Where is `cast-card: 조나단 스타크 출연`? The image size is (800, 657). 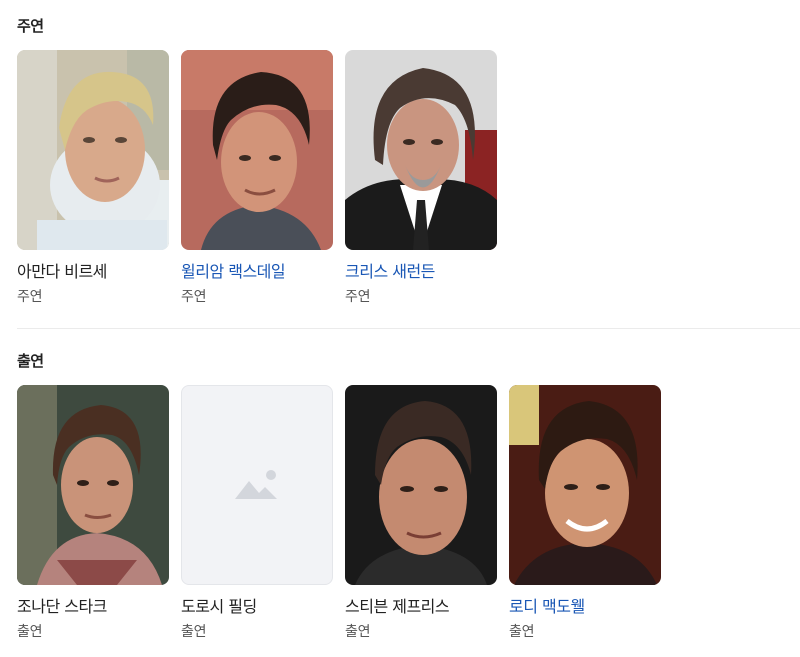
cast-card: 조나단 스타크 출연 is located at coordinates (93, 513).